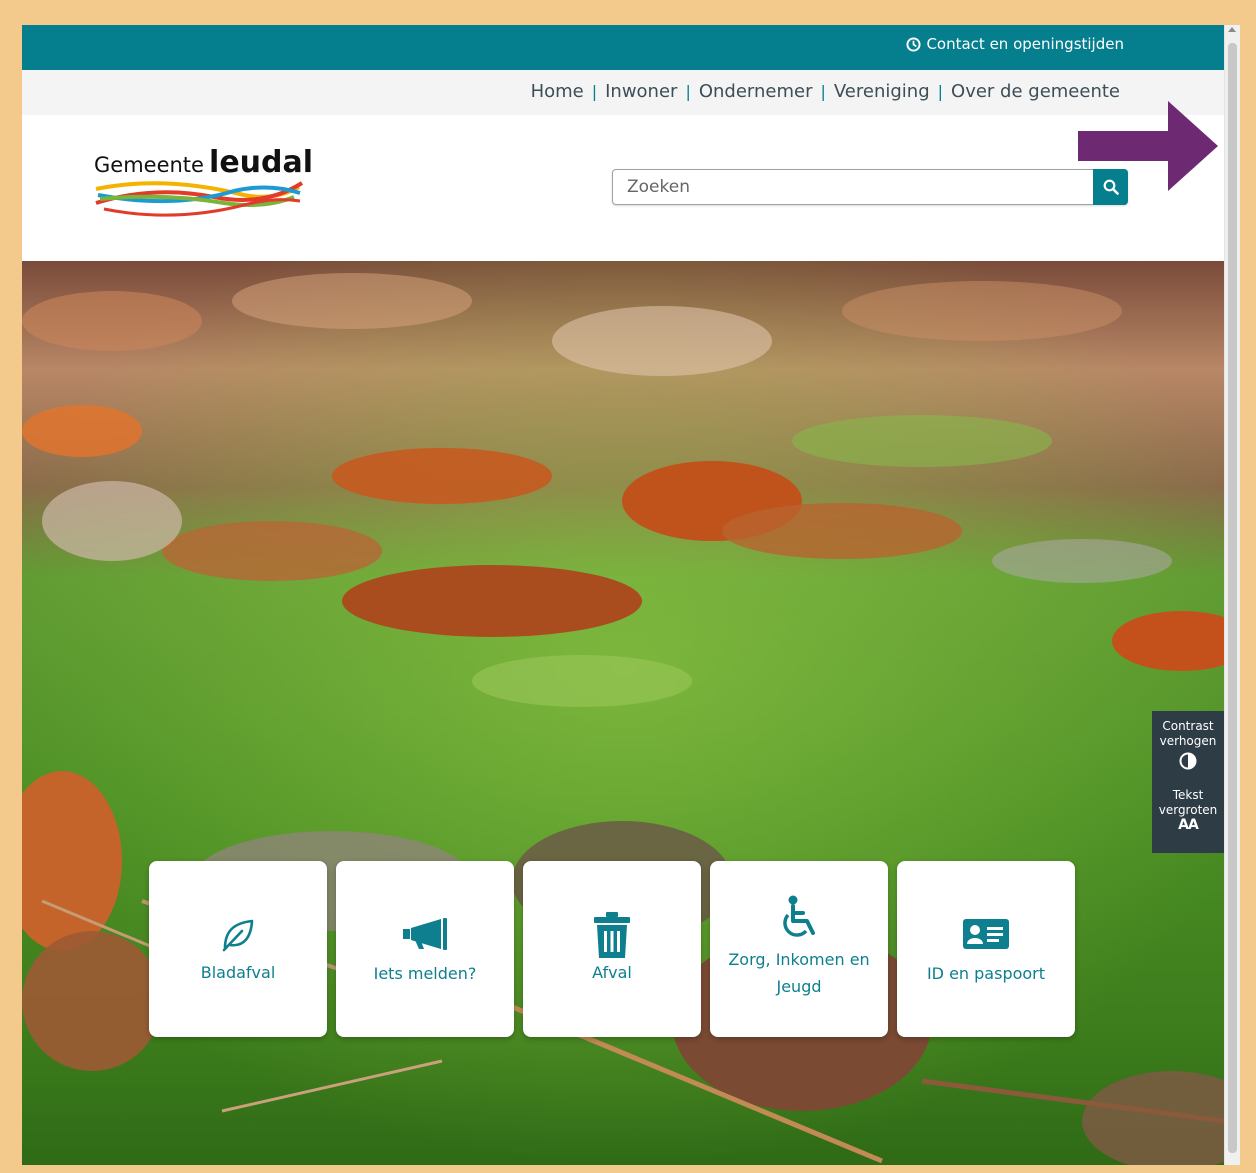 Image resolution: width=1256 pixels, height=1173 pixels. What do you see at coordinates (913, 44) in the screenshot?
I see `clock-icon` at bounding box center [913, 44].